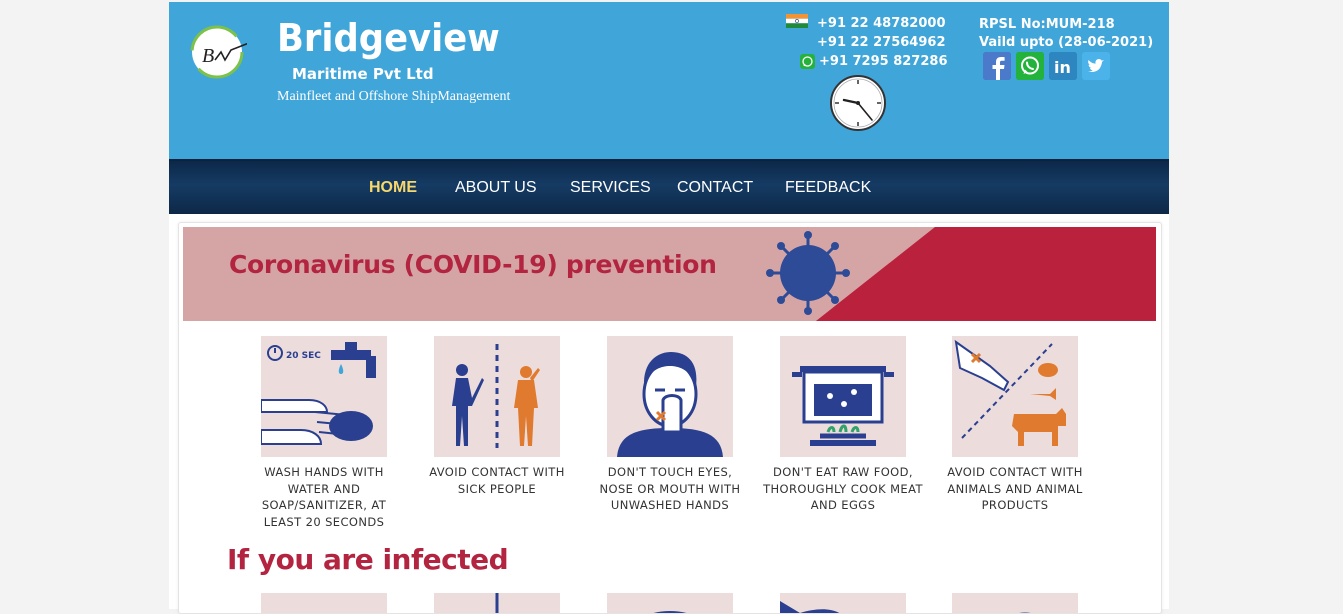 This screenshot has height=614, width=1343. Describe the element at coordinates (1096, 66) in the screenshot. I see `twitter-icon` at that location.